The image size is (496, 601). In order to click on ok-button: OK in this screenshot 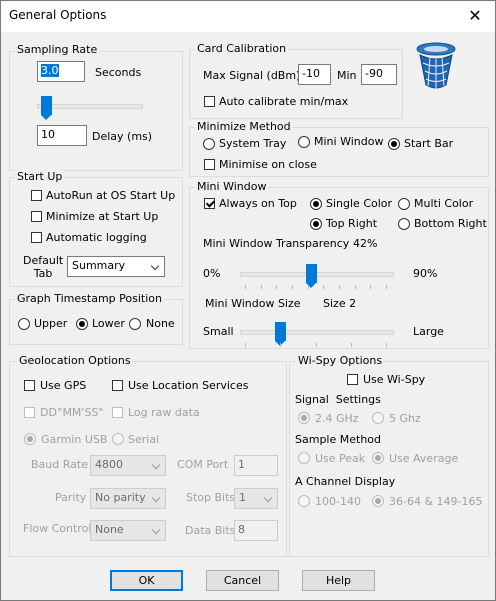, I will do `click(146, 580)`.